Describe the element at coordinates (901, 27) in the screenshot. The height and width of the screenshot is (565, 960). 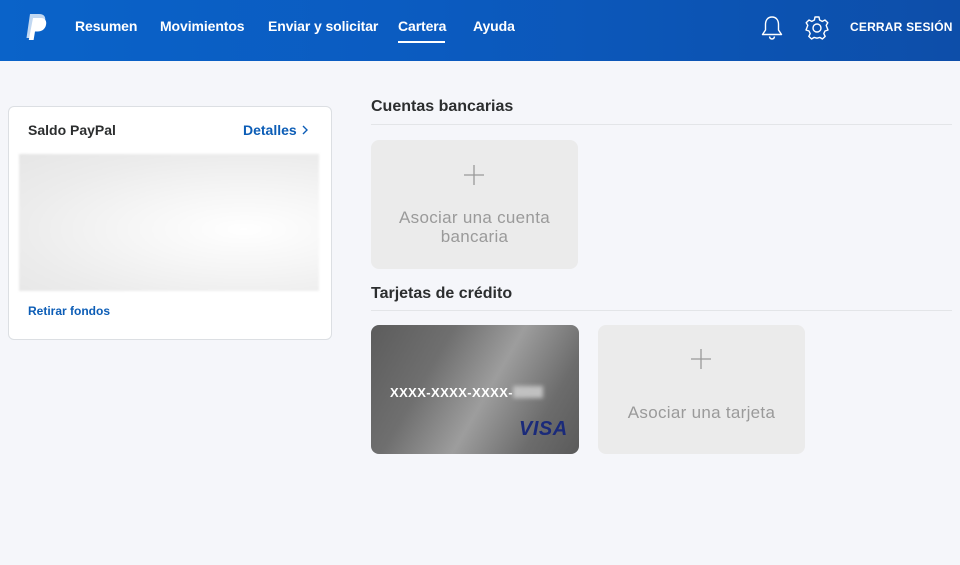
I see `logout-button: CERRAR SESIÓN` at that location.